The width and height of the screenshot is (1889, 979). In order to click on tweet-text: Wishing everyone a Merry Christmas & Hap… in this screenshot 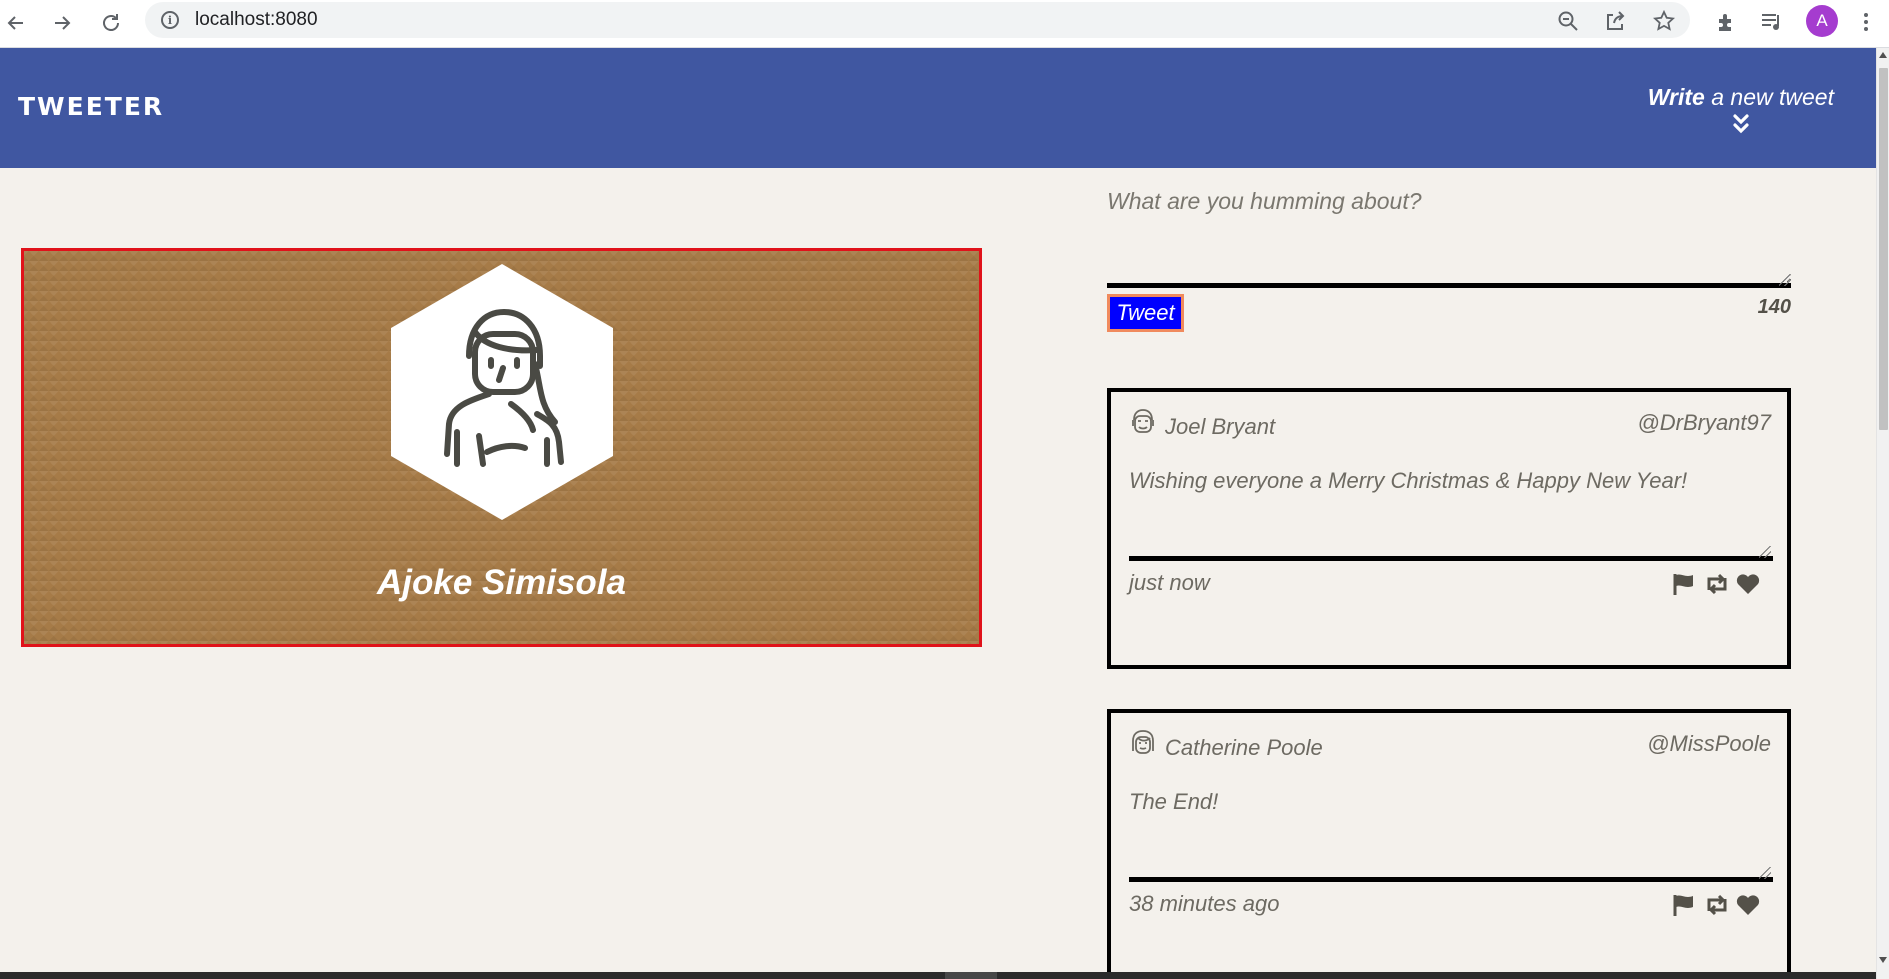, I will do `click(1451, 514)`.